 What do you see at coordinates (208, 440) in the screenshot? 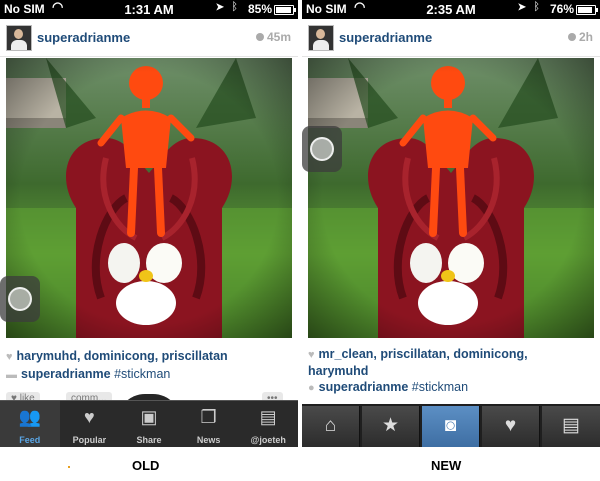
I see `tab-label: News` at bounding box center [208, 440].